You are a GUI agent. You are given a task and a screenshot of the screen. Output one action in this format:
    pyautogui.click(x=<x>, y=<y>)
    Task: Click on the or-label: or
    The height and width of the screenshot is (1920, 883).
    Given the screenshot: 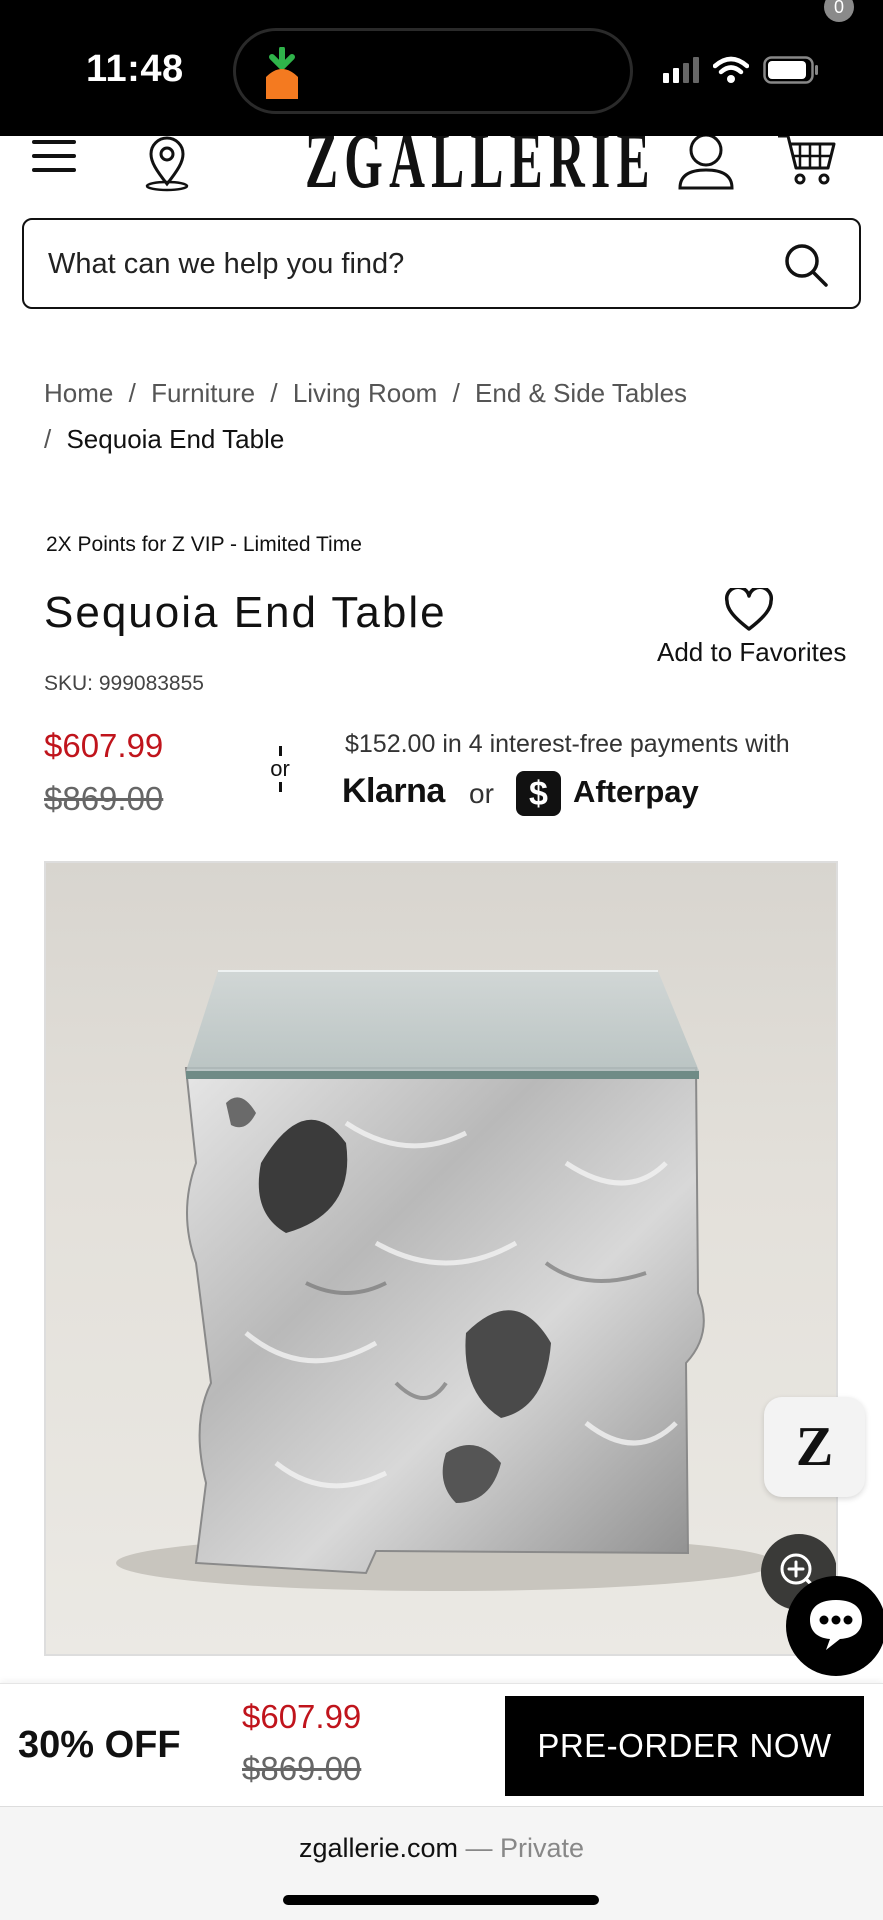 What is the action you would take?
    pyautogui.click(x=280, y=768)
    